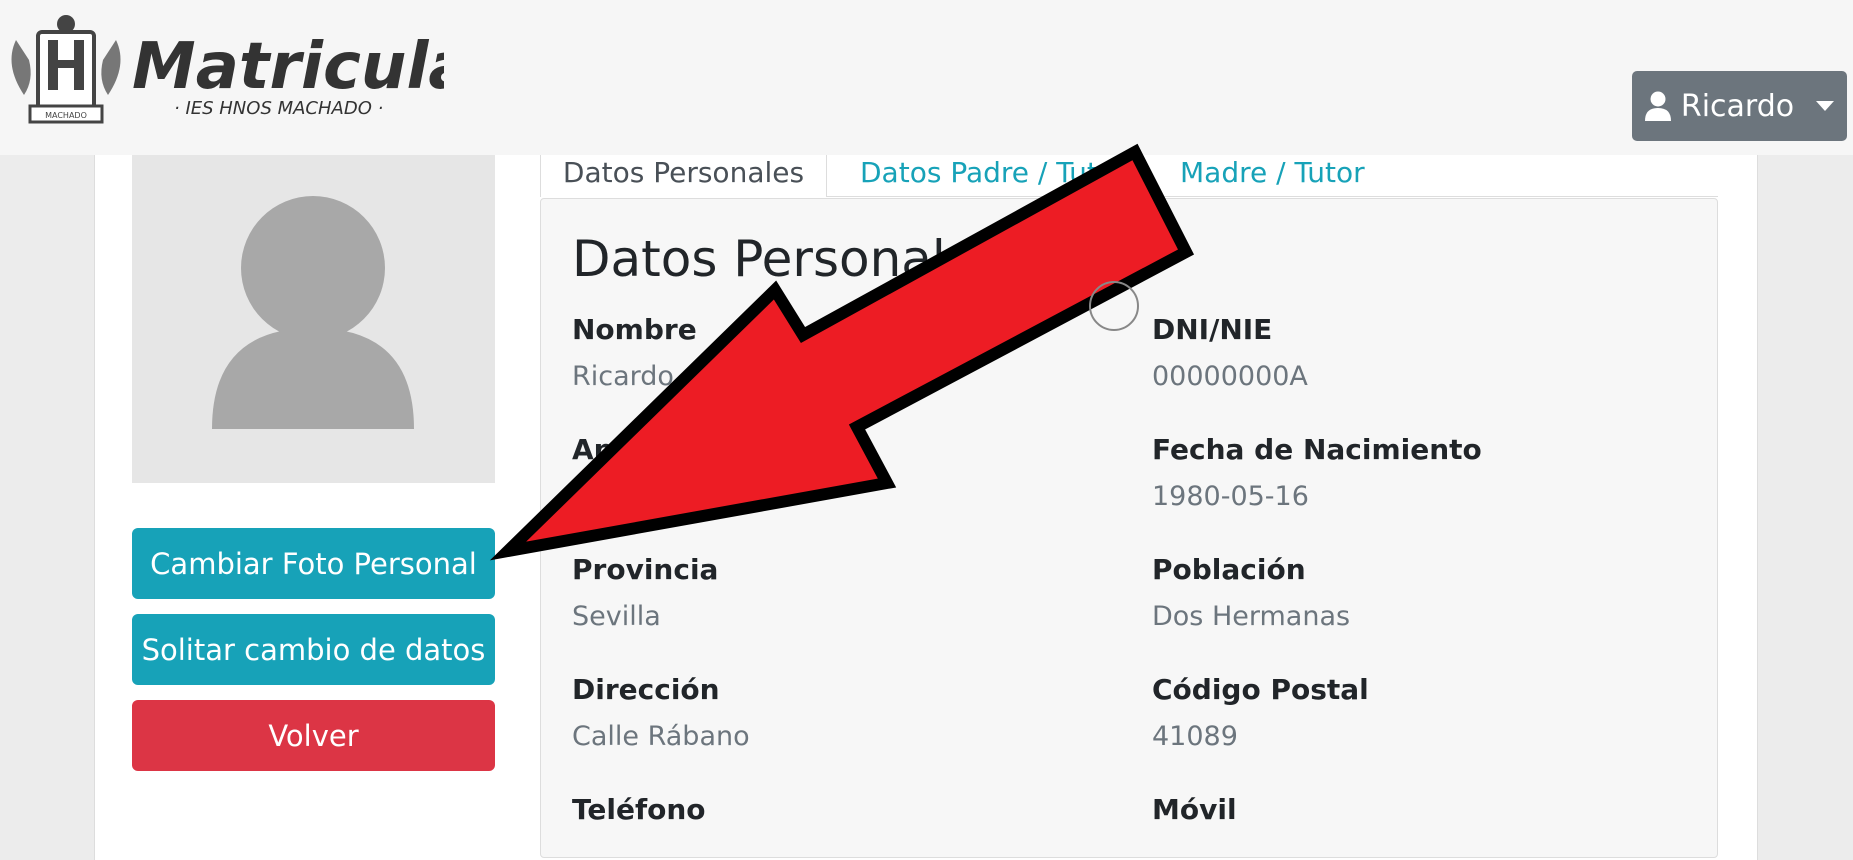 Image resolution: width=1853 pixels, height=860 pixels. Describe the element at coordinates (634, 329) in the screenshot. I see `field-label-nombre: Nombre` at that location.